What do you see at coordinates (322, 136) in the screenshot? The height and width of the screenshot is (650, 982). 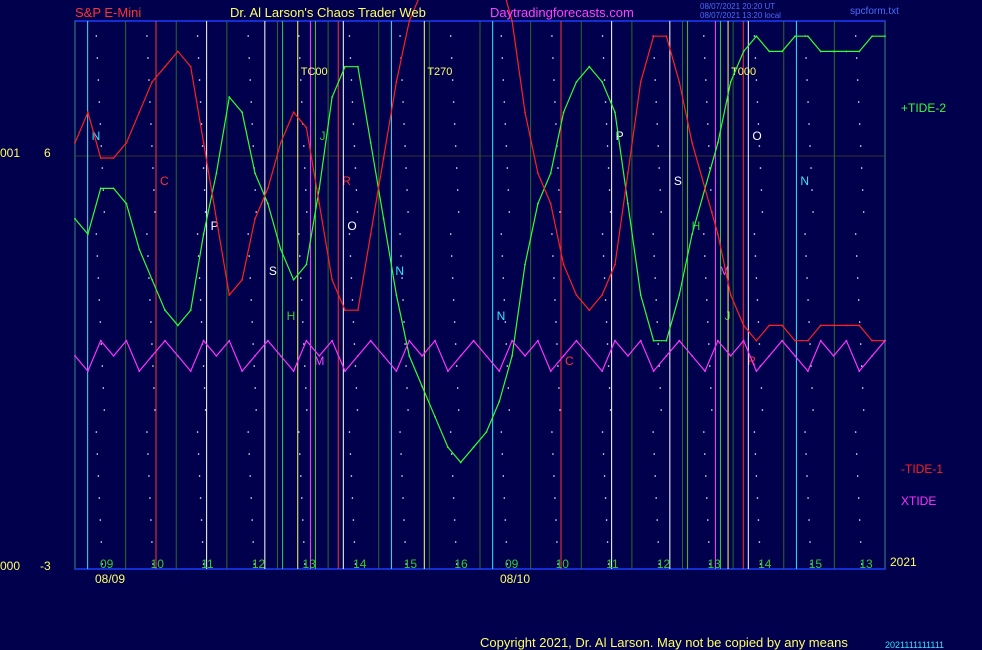 I see `planet-letter: J` at bounding box center [322, 136].